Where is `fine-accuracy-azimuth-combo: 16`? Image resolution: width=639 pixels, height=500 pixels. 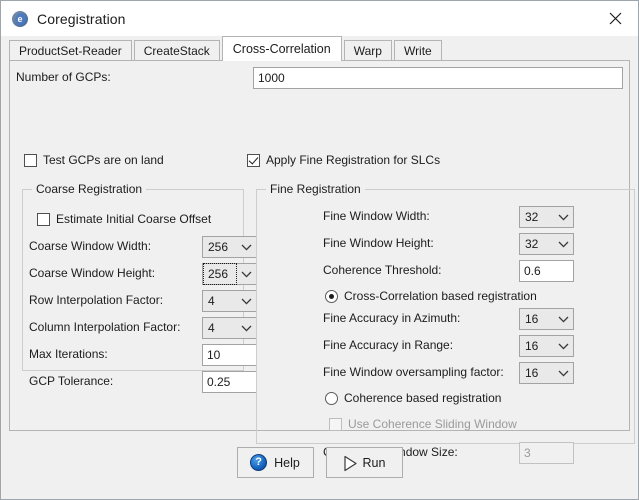
fine-accuracy-azimuth-combo: 16 is located at coordinates (546, 319).